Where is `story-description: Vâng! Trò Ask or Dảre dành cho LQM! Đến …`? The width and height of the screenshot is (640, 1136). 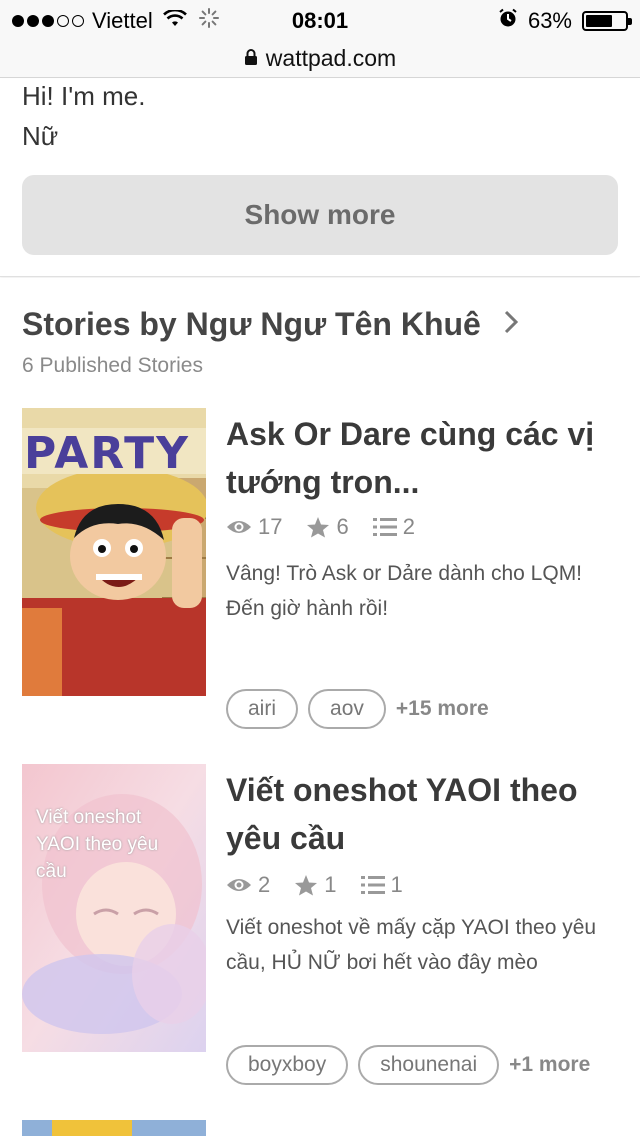 story-description: Vâng! Trò Ask or Dảre dành cho LQM! Đến … is located at coordinates (426, 591).